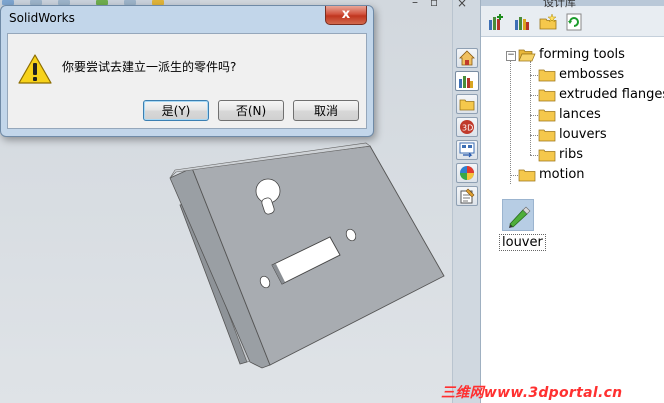  What do you see at coordinates (548, 22) in the screenshot?
I see `new-folder-icon` at bounding box center [548, 22].